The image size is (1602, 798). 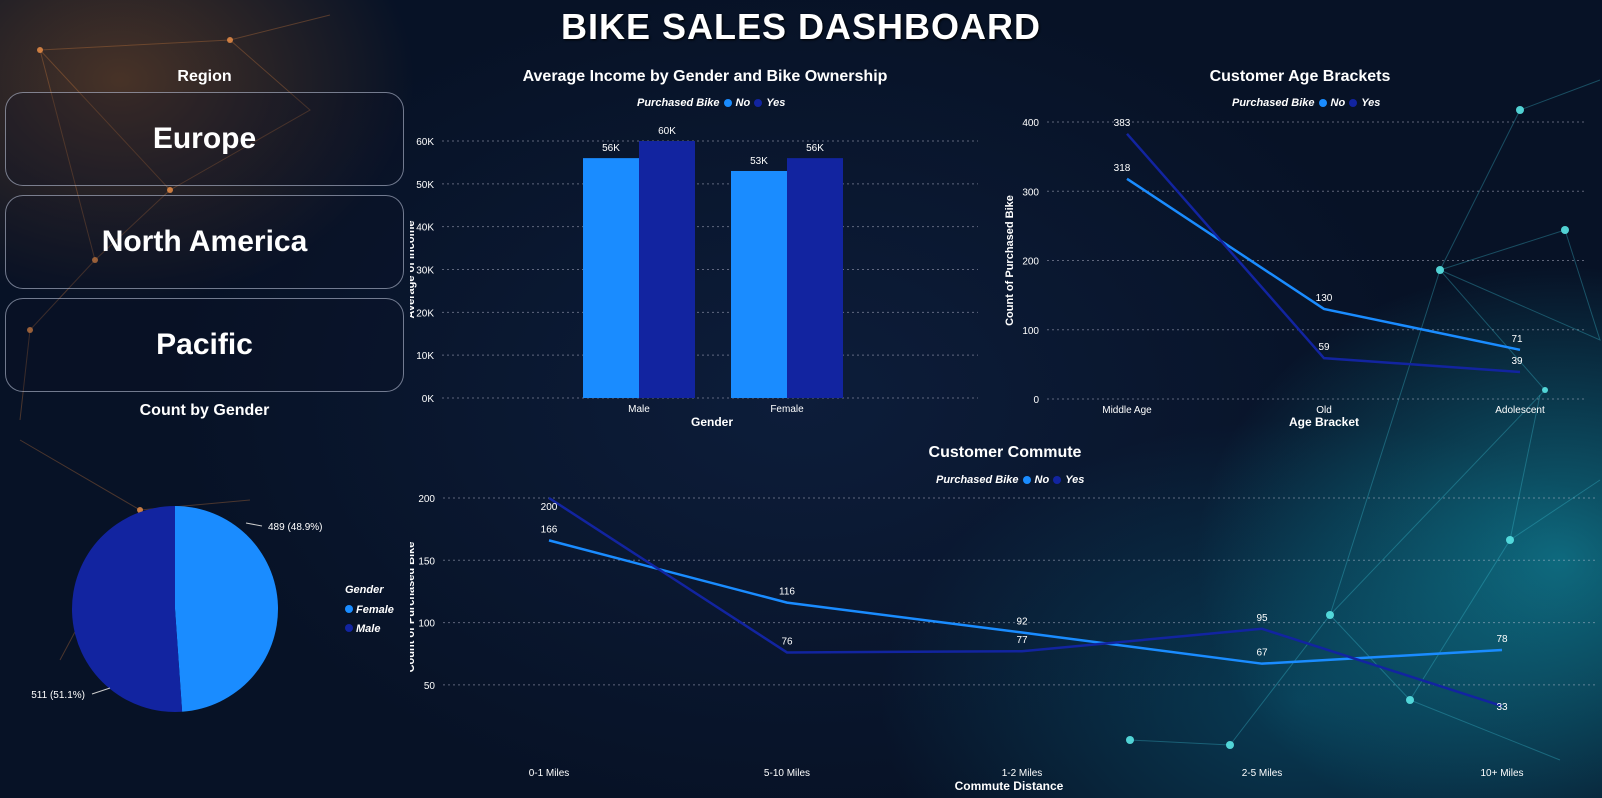 I want to click on y-tick-label: 0, so click(x=1036, y=400).